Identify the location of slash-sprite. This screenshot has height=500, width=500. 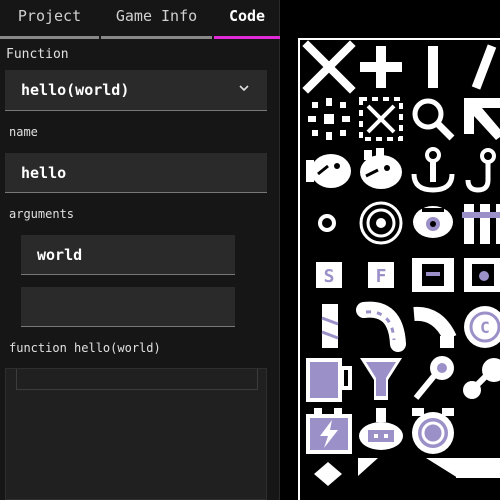
(480, 67).